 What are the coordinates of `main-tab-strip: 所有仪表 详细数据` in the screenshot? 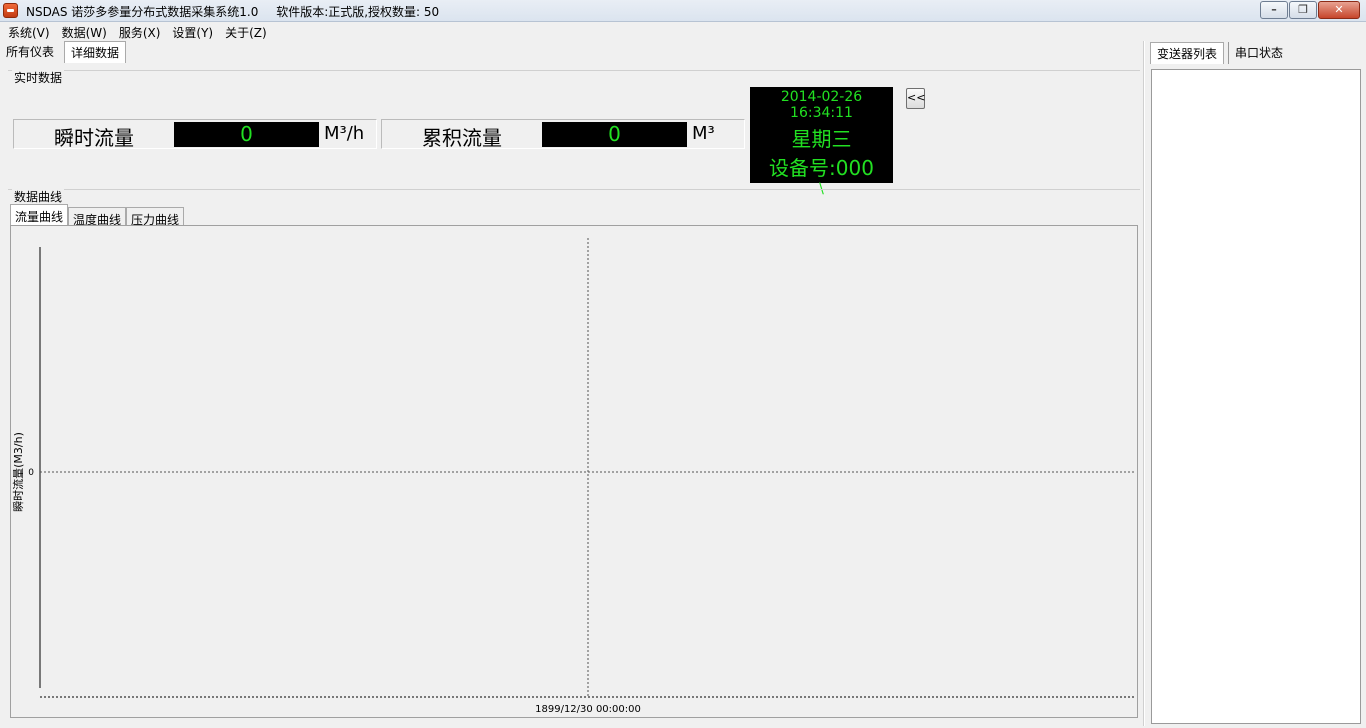 It's located at (63, 52).